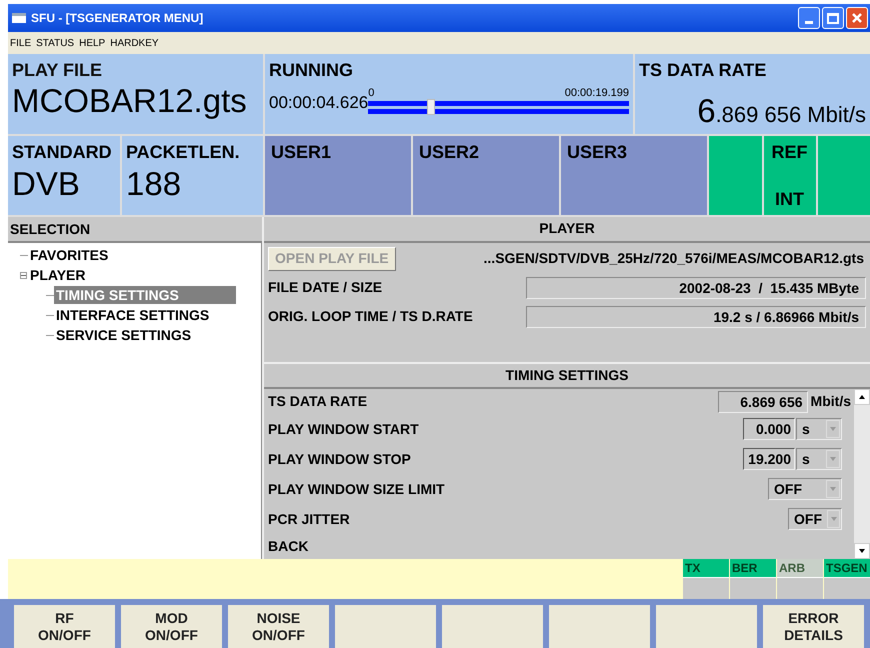 The image size is (870, 648). What do you see at coordinates (21, 43) in the screenshot?
I see `menu-item: FILE` at bounding box center [21, 43].